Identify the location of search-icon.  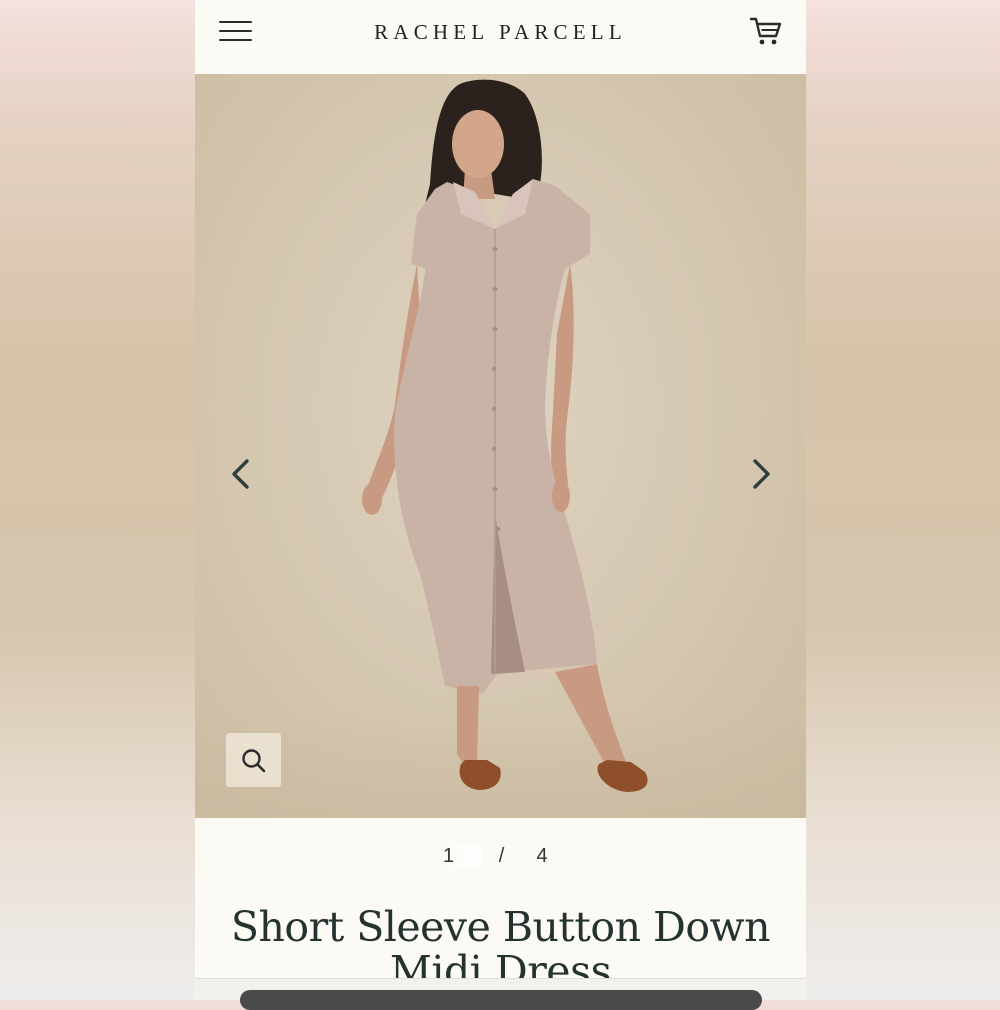
(254, 761).